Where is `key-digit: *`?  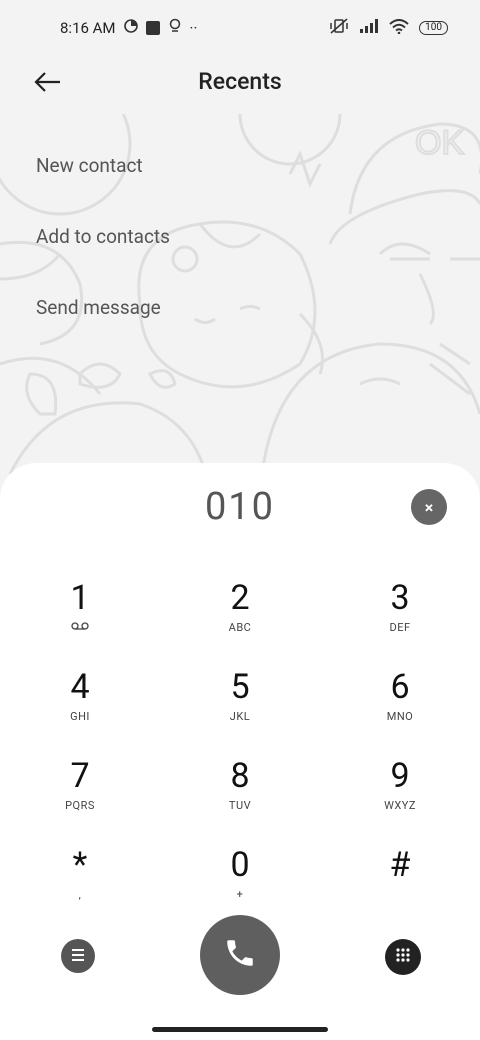 key-digit: * is located at coordinates (80, 865).